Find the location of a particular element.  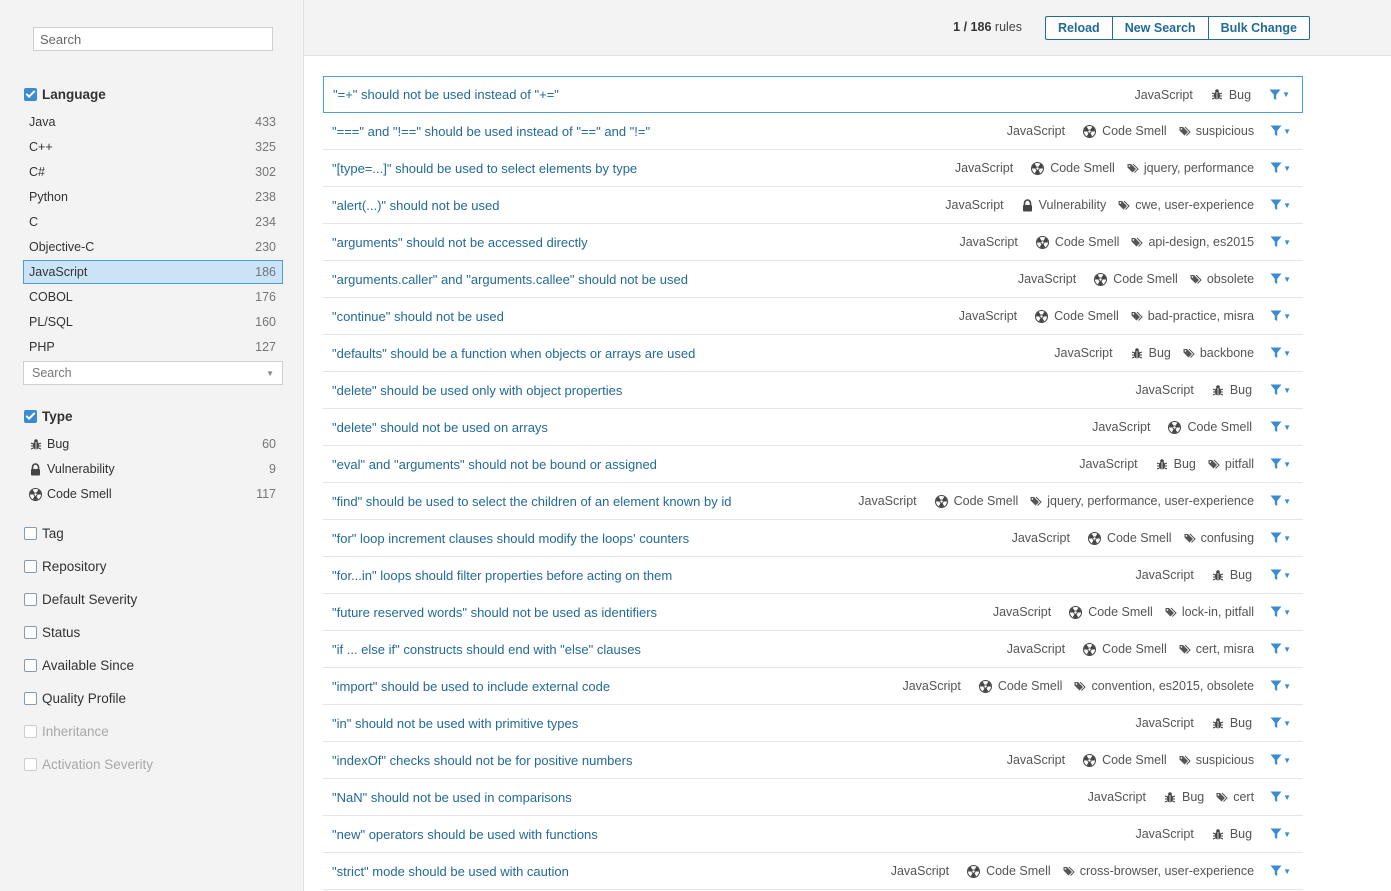

tag-checkbox is located at coordinates (30, 533).